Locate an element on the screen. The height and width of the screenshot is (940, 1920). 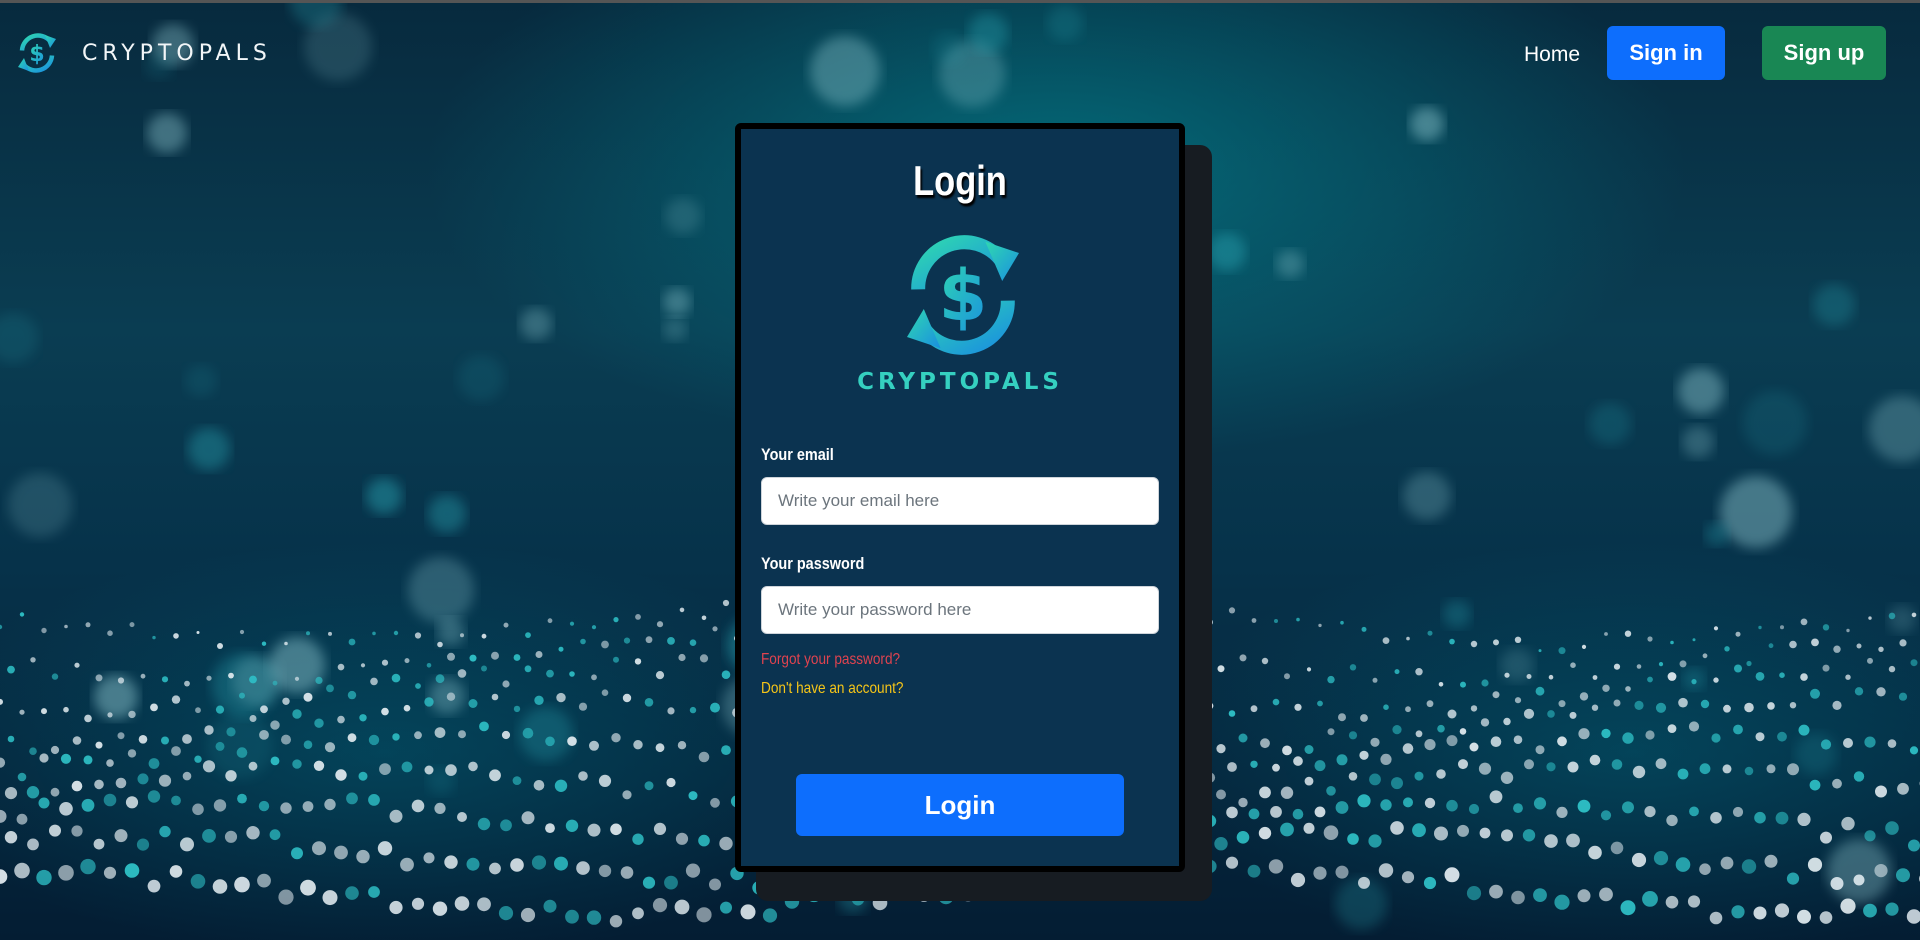
login-title: Login is located at coordinates (960, 180).